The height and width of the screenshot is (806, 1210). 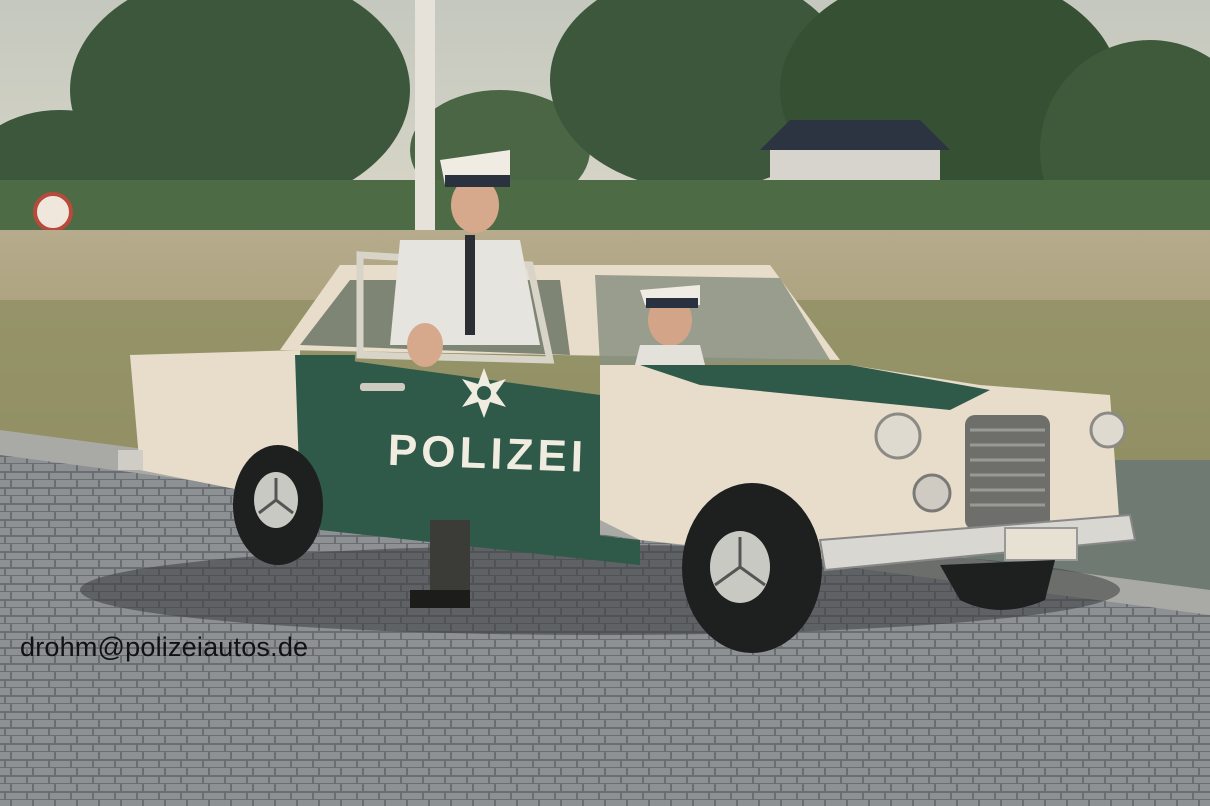 What do you see at coordinates (164, 647) in the screenshot?
I see `watermark: drohm@polizeiautos.de` at bounding box center [164, 647].